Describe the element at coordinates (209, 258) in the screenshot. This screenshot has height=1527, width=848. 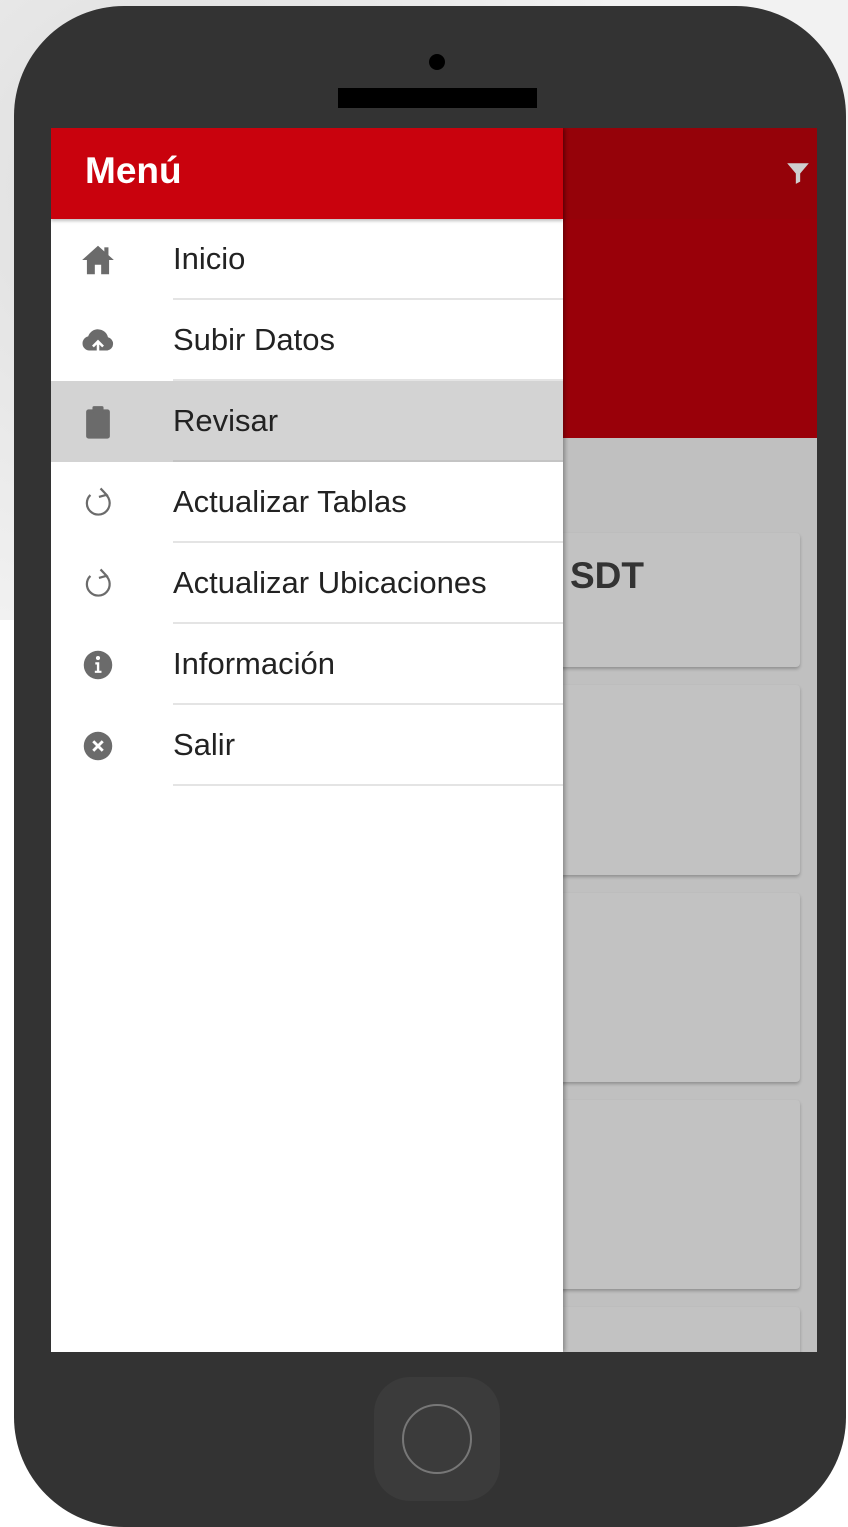
I see `menu-item-label: Inicio` at that location.